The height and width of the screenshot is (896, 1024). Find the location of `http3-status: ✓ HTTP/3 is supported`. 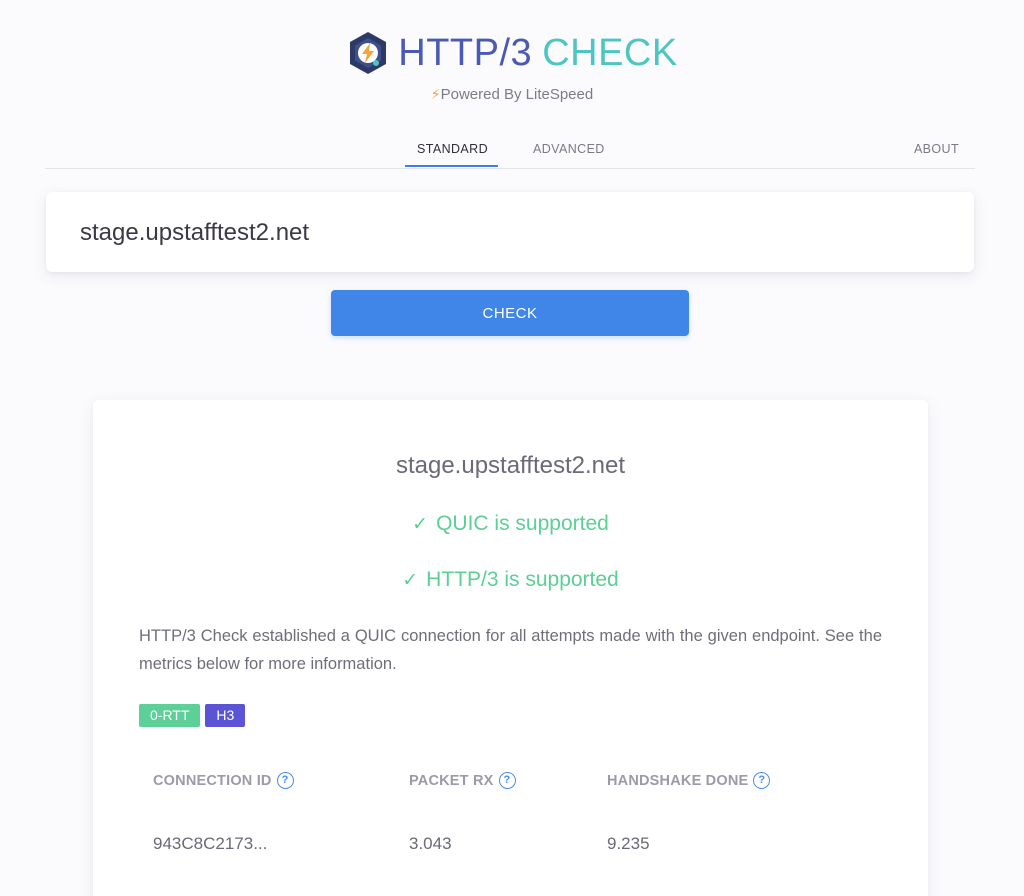

http3-status: ✓ HTTP/3 is supported is located at coordinates (510, 580).